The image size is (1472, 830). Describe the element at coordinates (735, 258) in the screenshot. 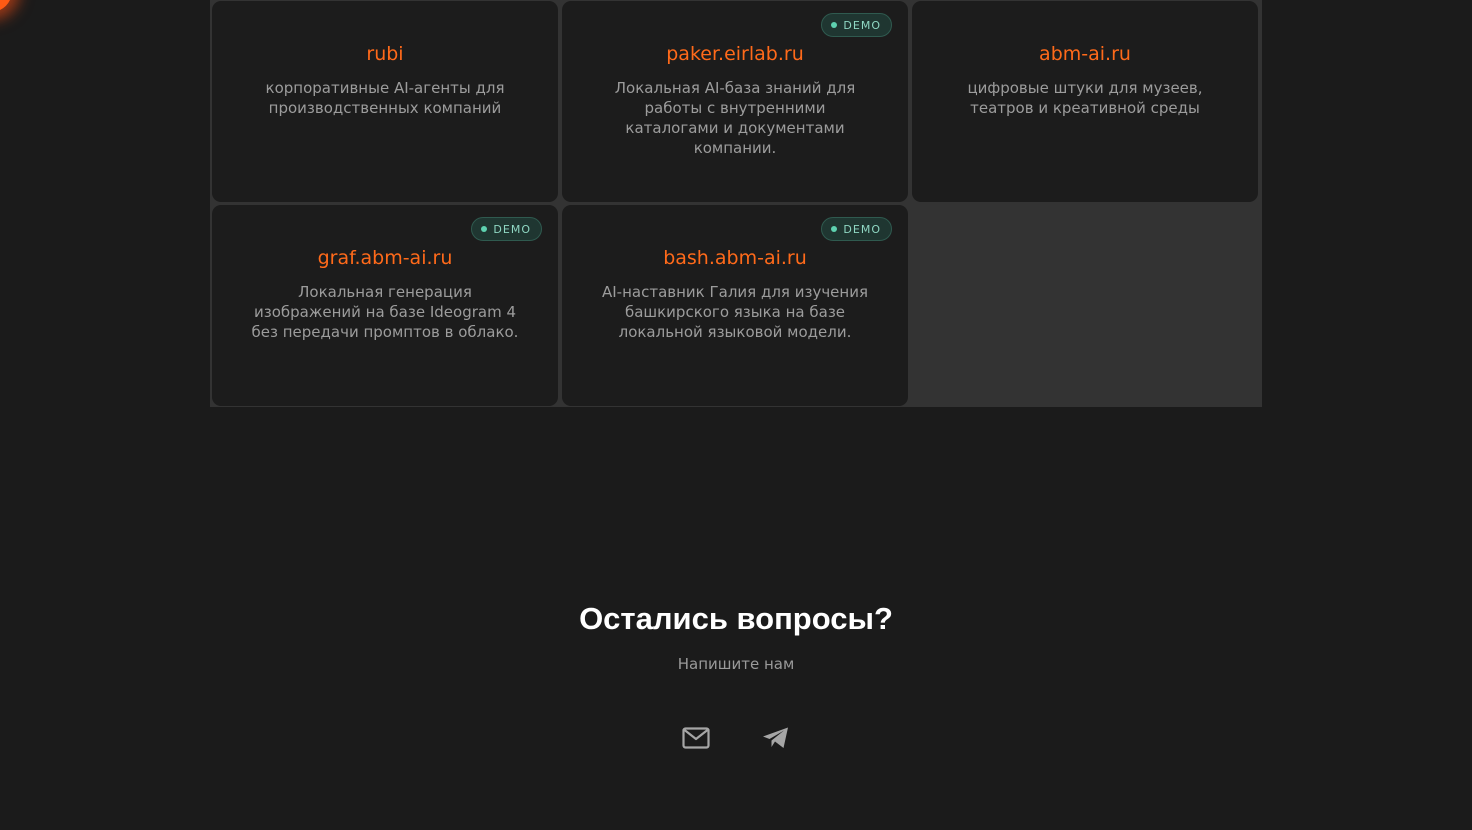

I see `project-title: bash.abm-ai.ru` at that location.